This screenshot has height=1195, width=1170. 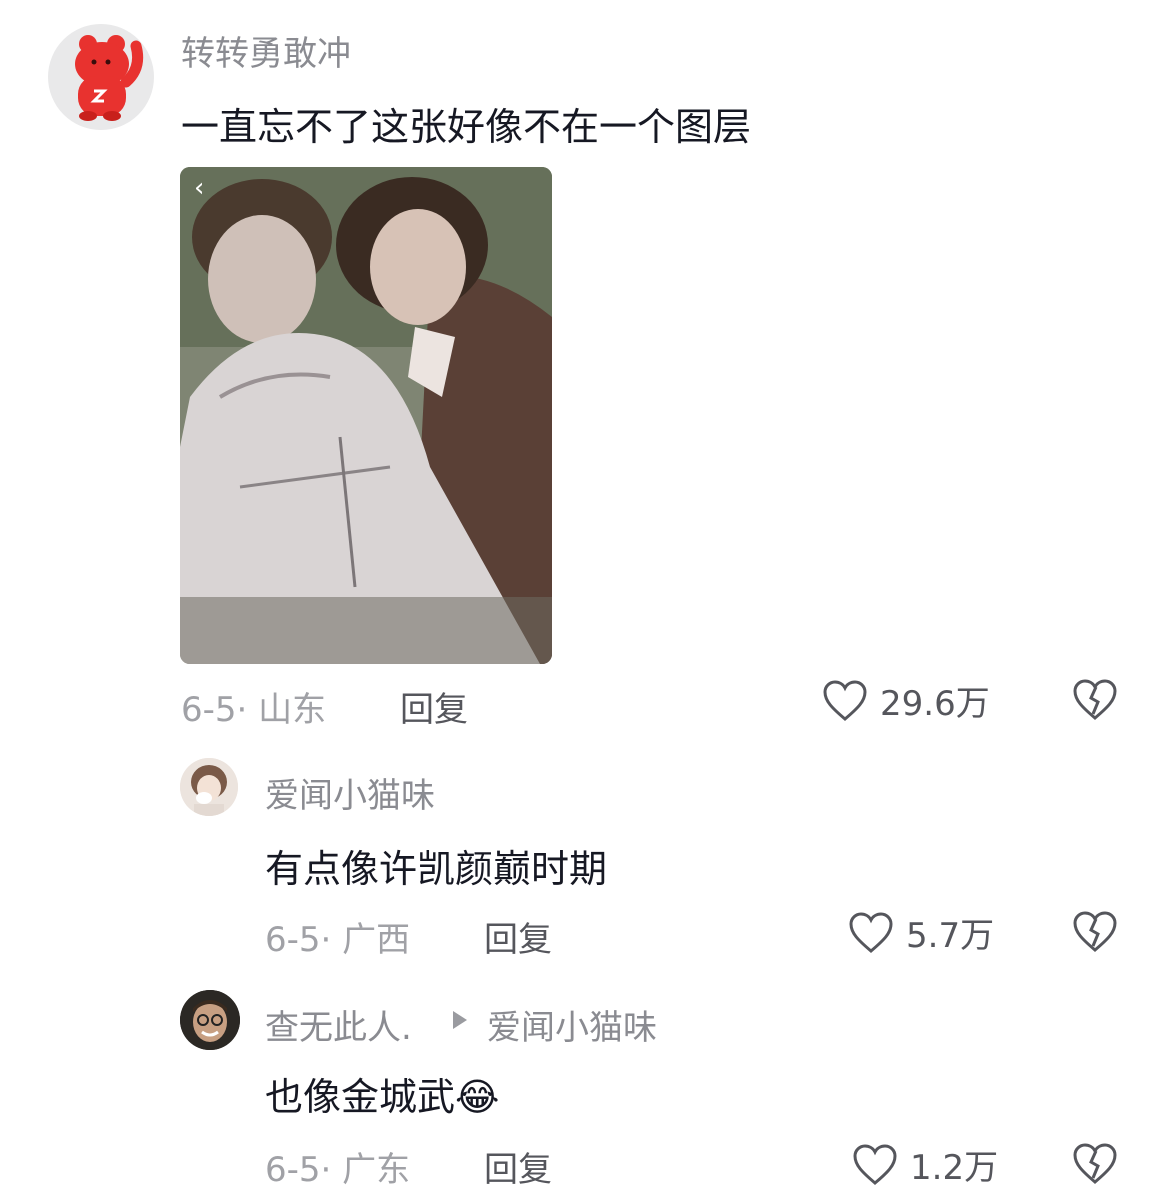 What do you see at coordinates (360, 1097) in the screenshot?
I see `comment-text-body: 也像金城武` at bounding box center [360, 1097].